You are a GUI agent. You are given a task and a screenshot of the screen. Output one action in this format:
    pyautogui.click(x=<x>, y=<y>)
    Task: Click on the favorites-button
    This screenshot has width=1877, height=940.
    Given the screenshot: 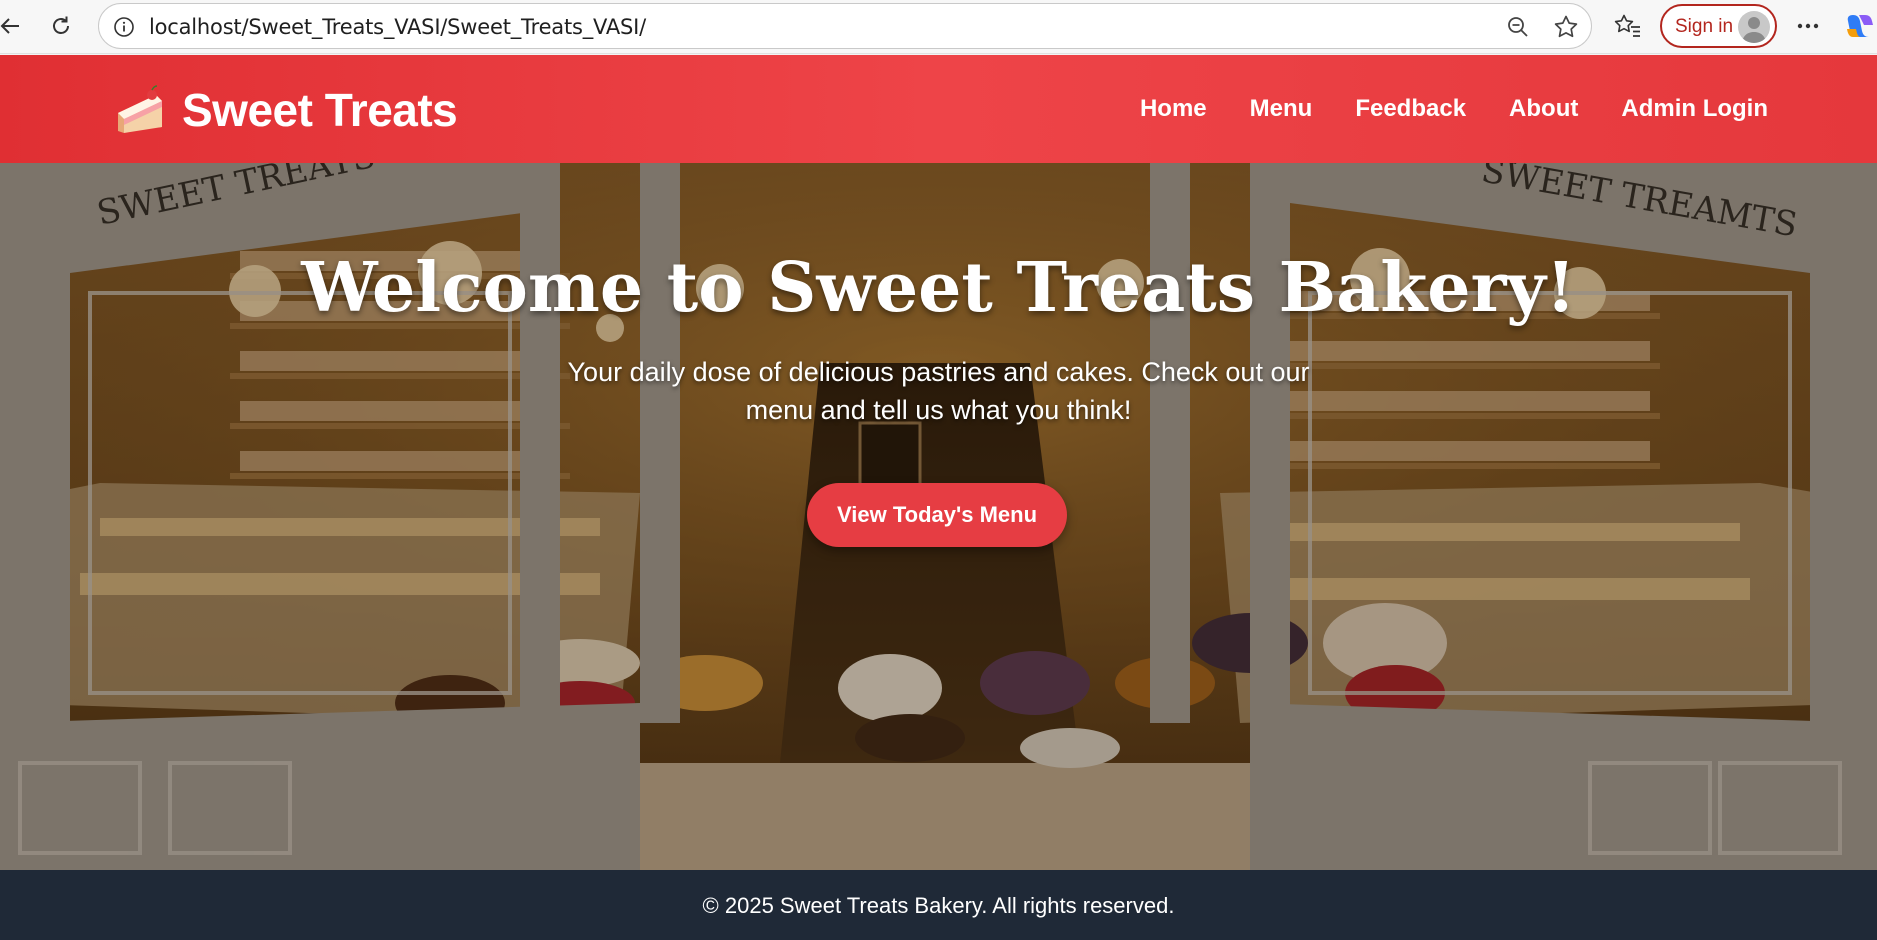 What is the action you would take?
    pyautogui.click(x=1628, y=26)
    